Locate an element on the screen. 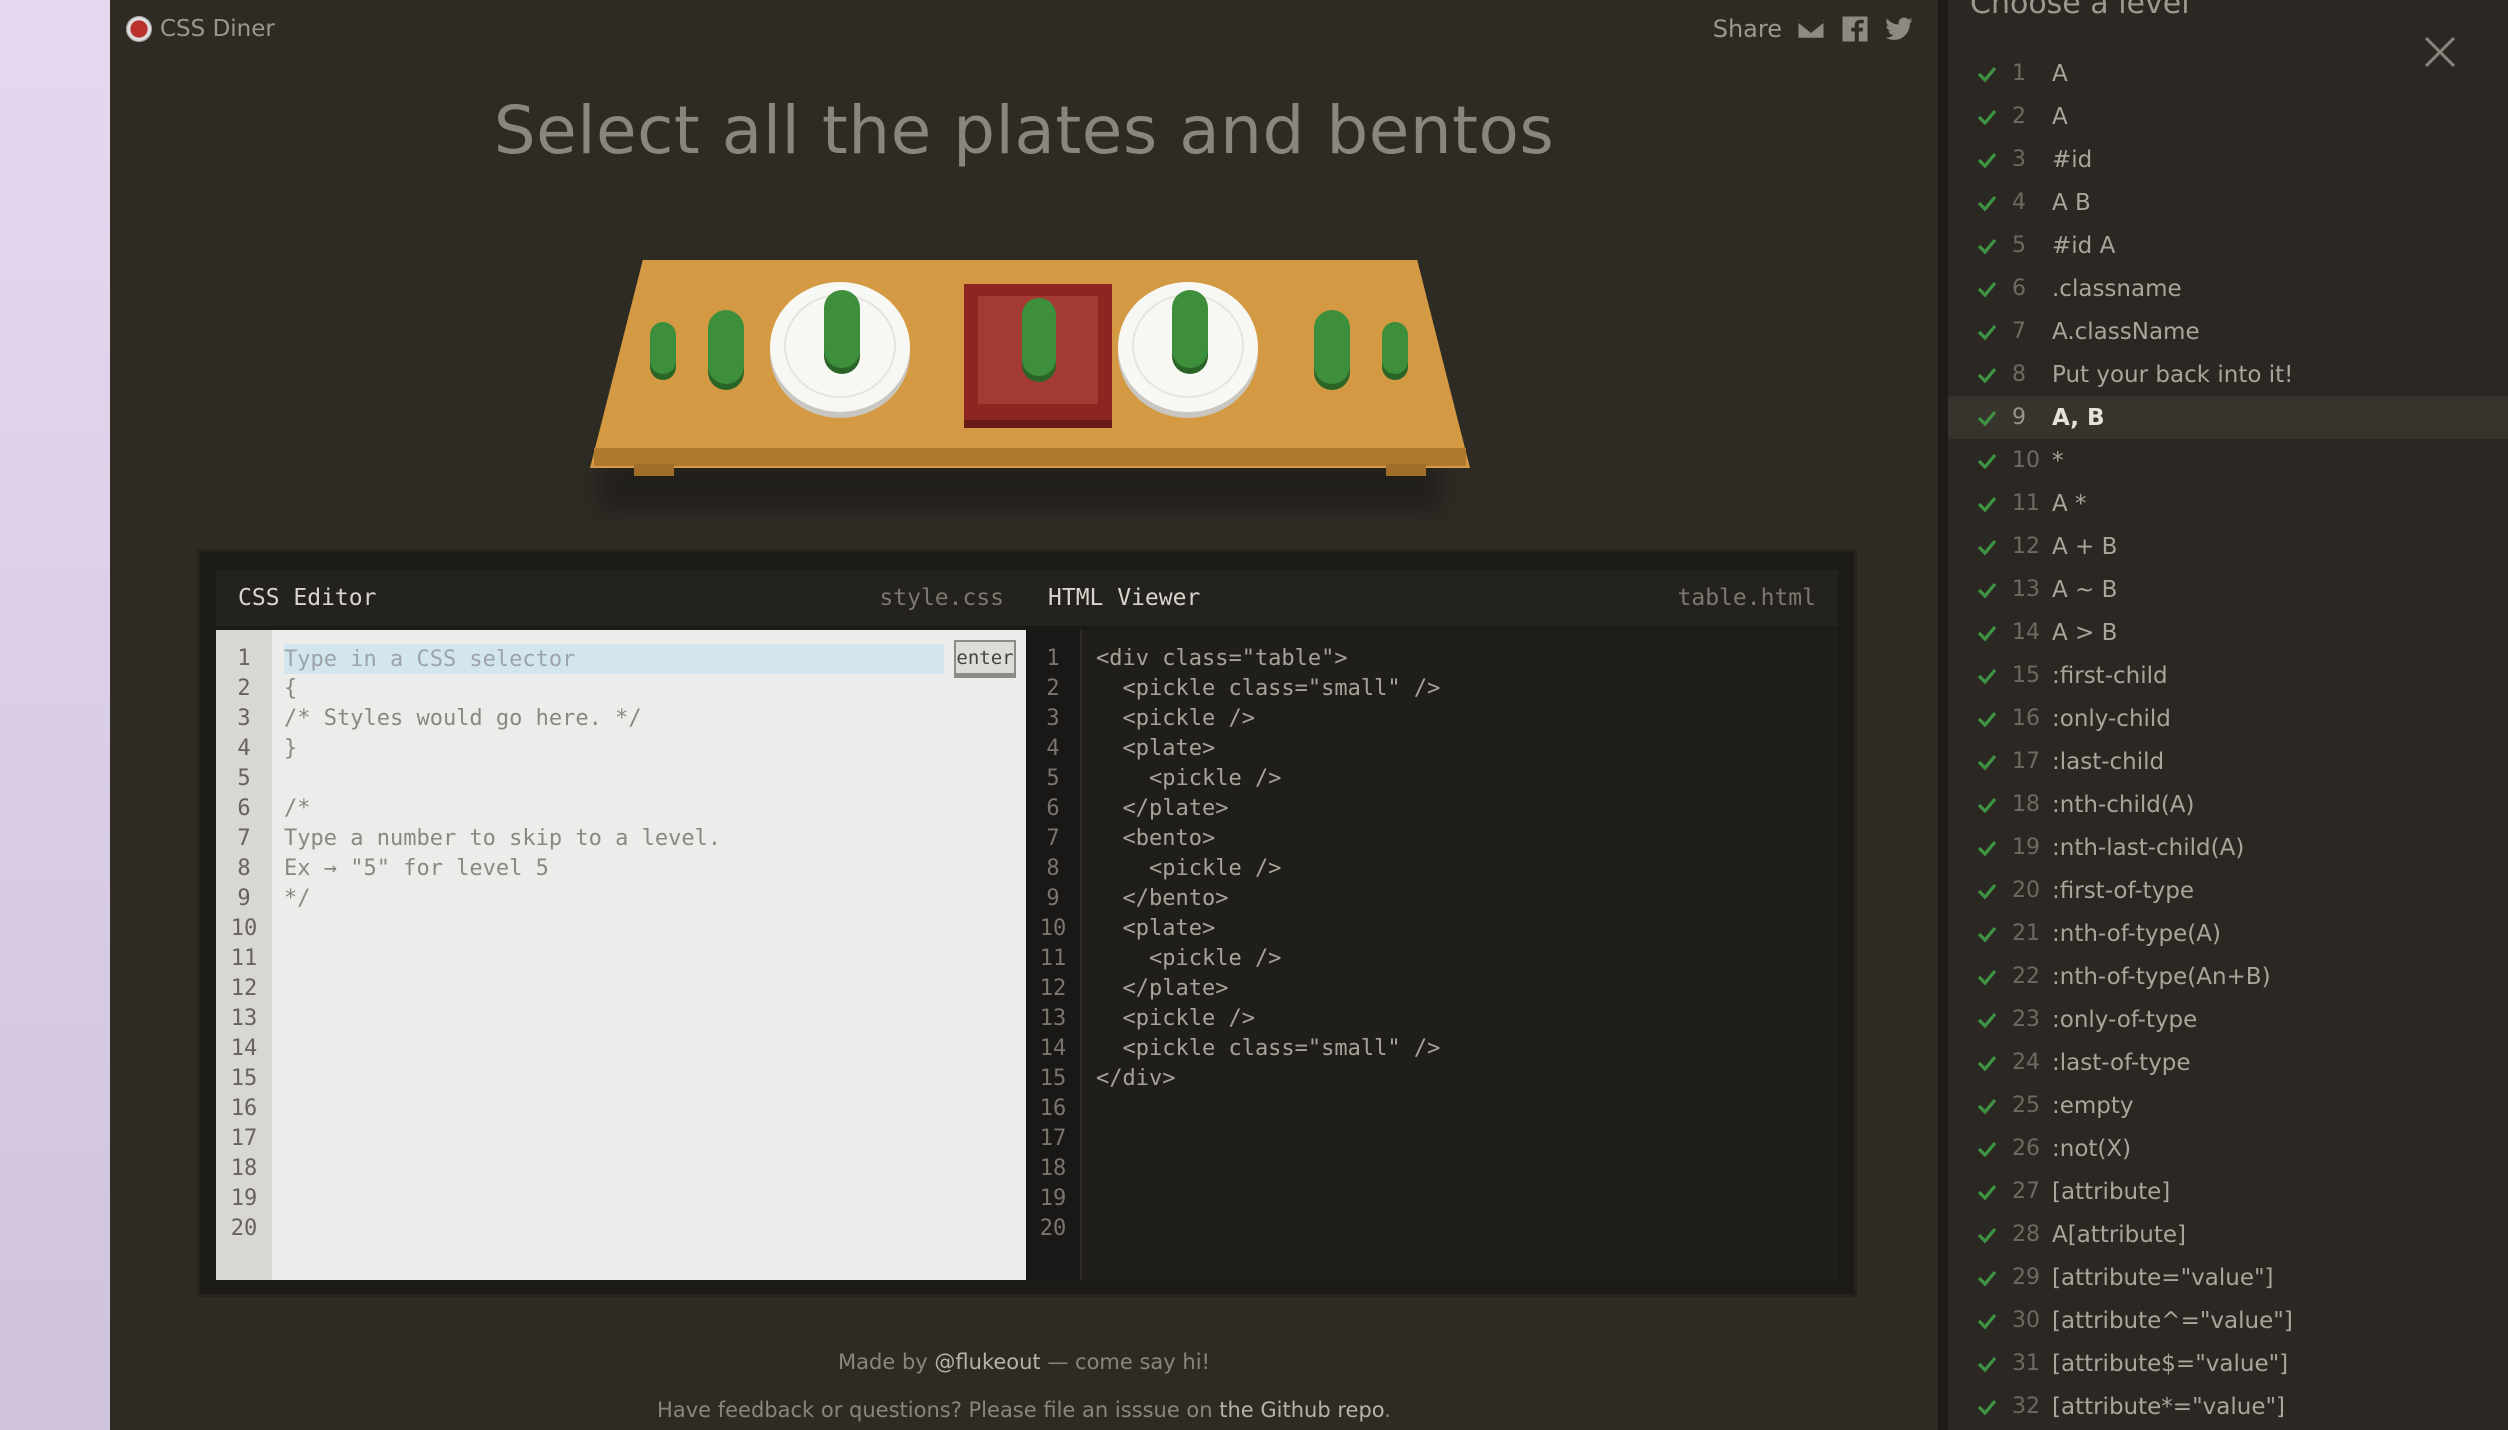 The width and height of the screenshot is (2508, 1430). level-item: 26:not(X) is located at coordinates (2228, 1148).